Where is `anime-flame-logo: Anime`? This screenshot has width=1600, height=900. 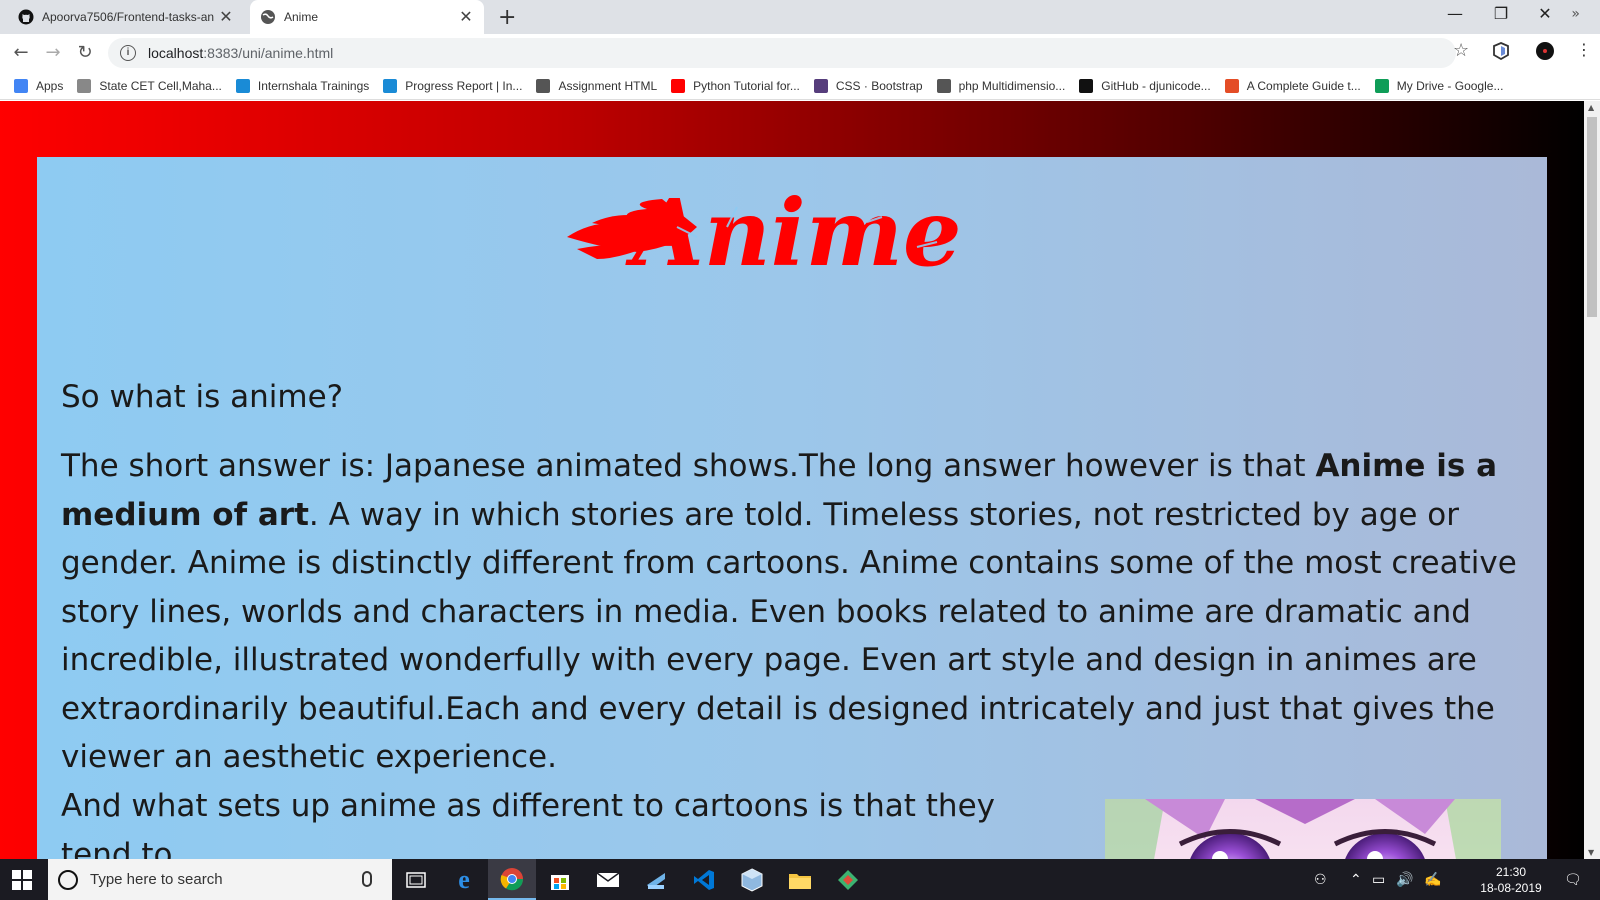 anime-flame-logo: Anime is located at coordinates (764, 232).